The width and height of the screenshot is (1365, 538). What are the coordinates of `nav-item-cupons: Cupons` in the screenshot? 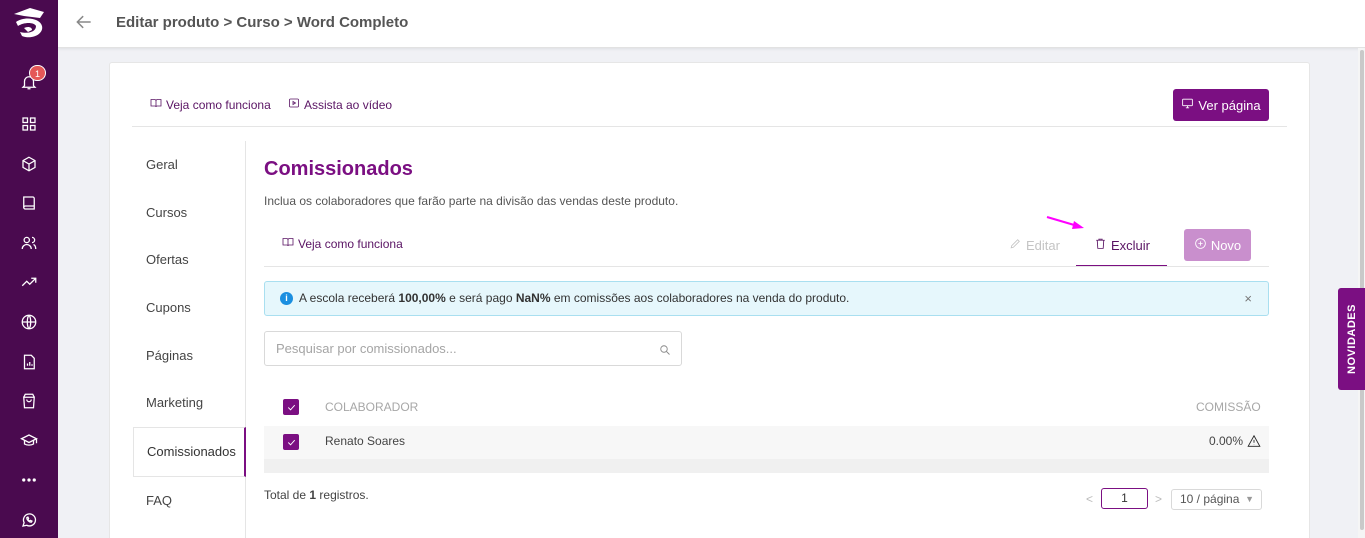 It's located at (168, 307).